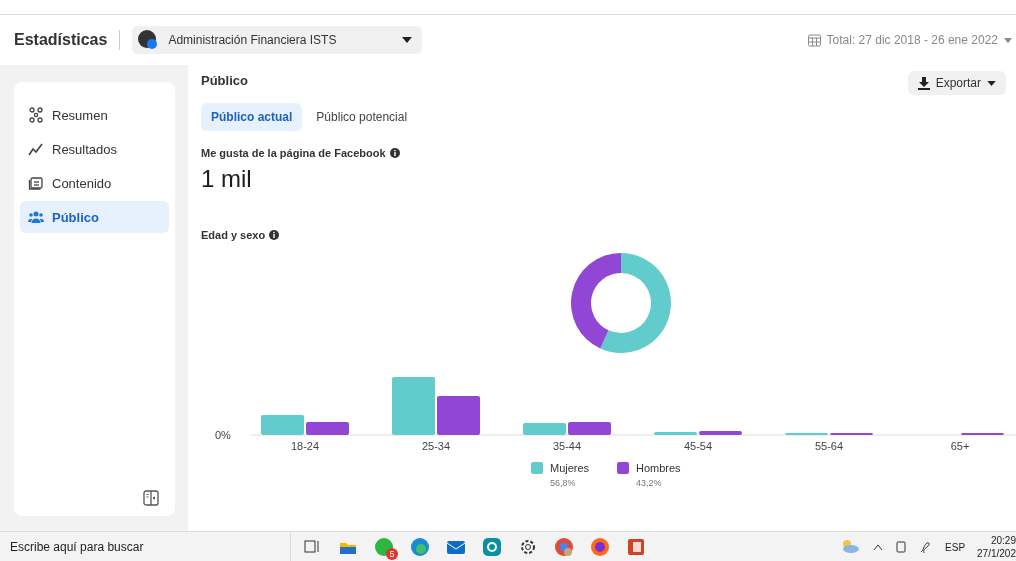 This screenshot has width=1016, height=561. What do you see at coordinates (1003, 540) in the screenshot?
I see `clock-time: 20:29` at bounding box center [1003, 540].